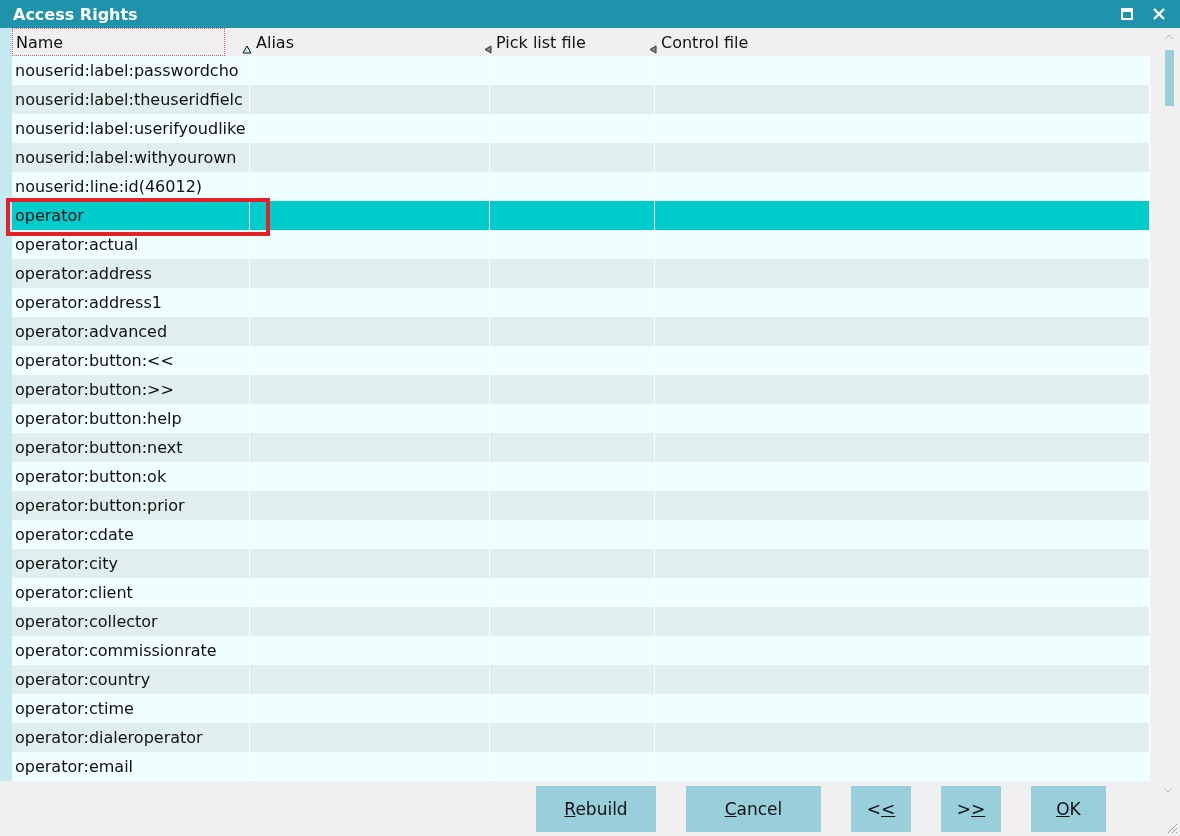 Image resolution: width=1180 pixels, height=836 pixels. Describe the element at coordinates (1127, 14) in the screenshot. I see `maximize-button` at that location.